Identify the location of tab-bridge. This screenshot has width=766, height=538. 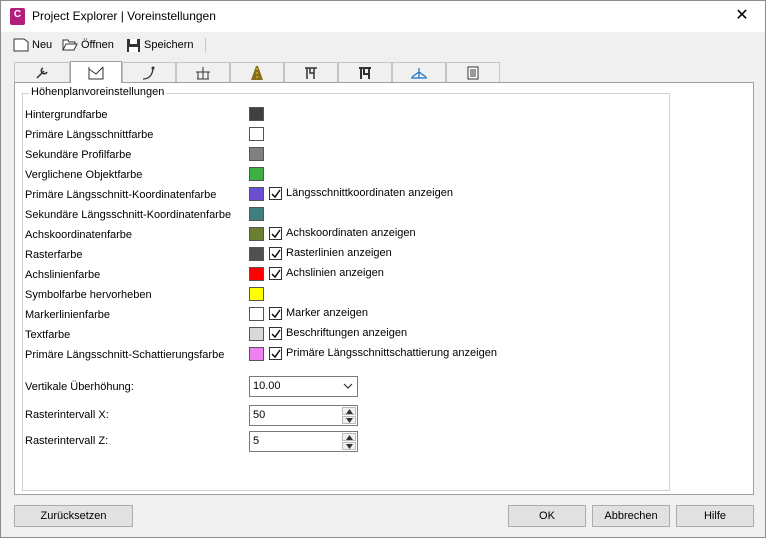
(203, 72).